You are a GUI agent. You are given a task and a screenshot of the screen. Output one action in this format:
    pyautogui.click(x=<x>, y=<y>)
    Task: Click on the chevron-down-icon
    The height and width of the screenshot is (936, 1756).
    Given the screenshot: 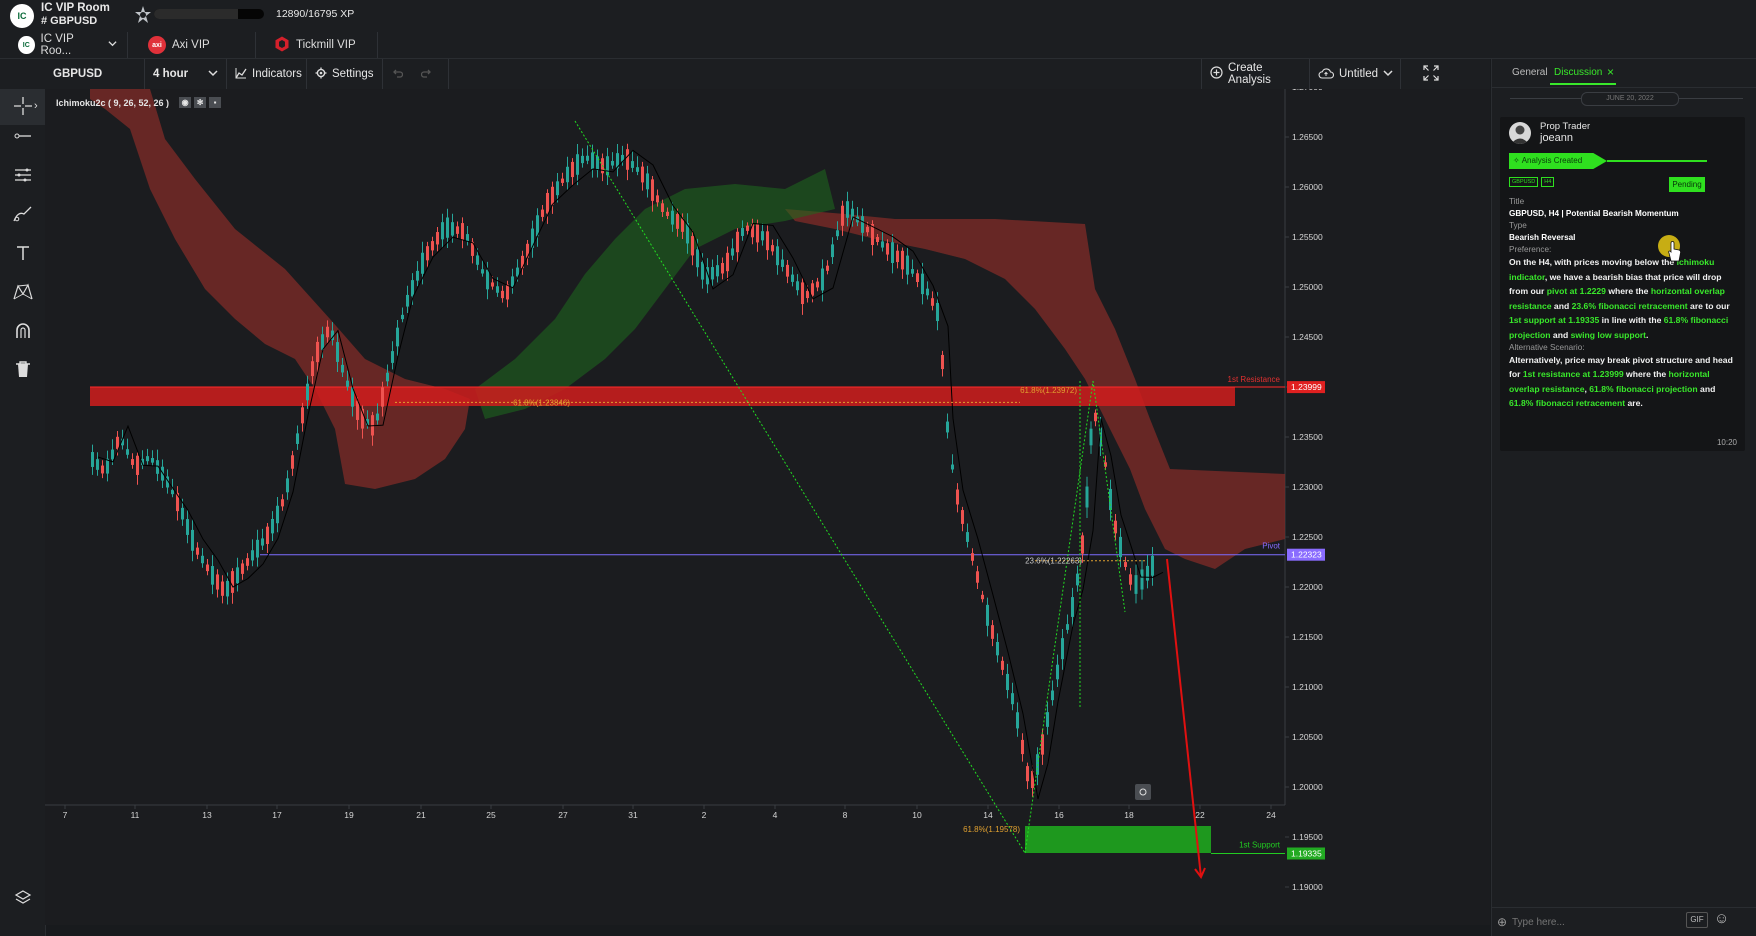 What is the action you would take?
    pyautogui.click(x=112, y=45)
    